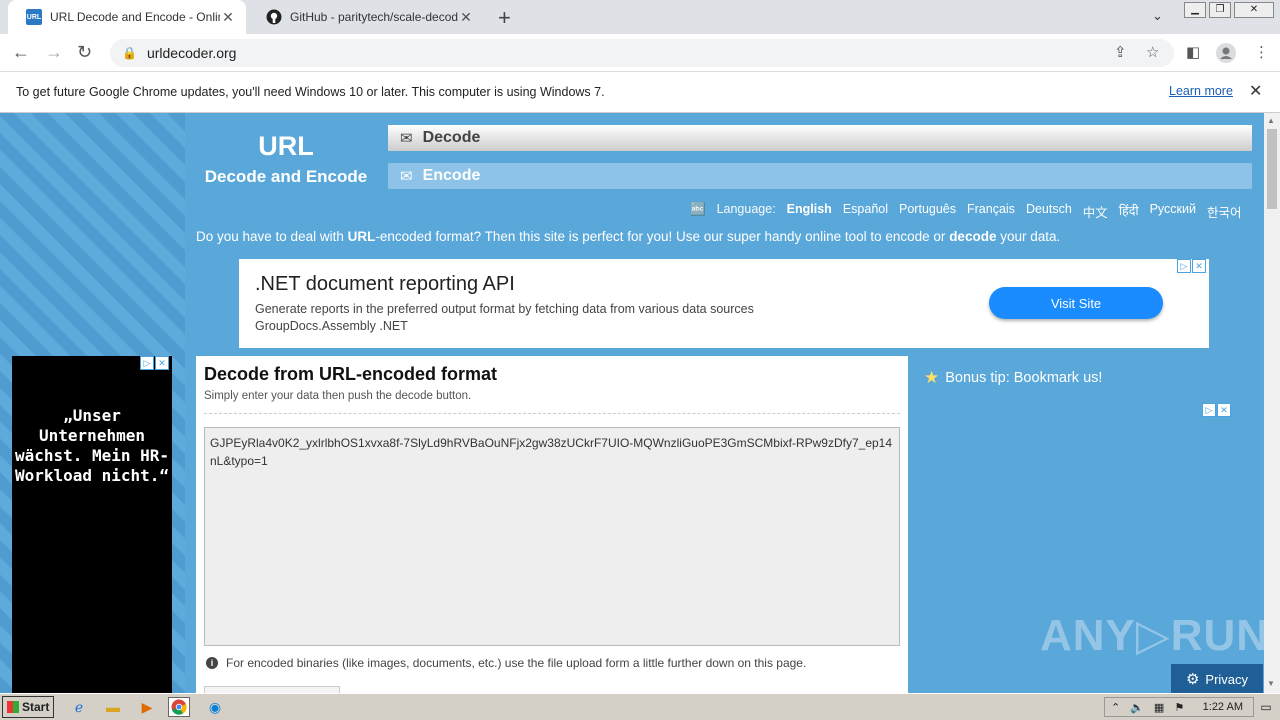 The image size is (1280, 720). I want to click on back-icon: ←, so click(21, 52).